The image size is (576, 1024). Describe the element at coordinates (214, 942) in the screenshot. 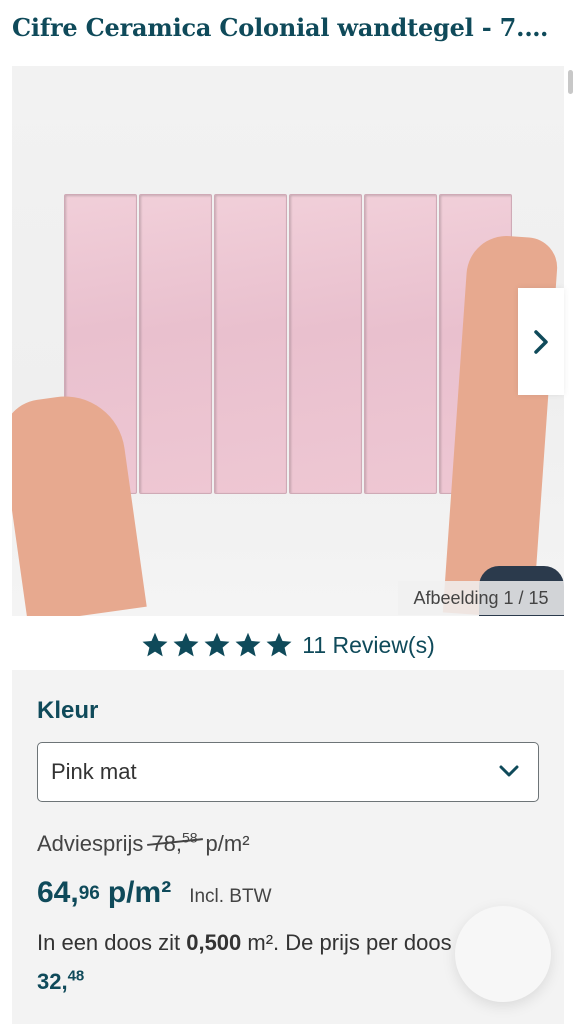

I see `box-amount: 0,500` at that location.